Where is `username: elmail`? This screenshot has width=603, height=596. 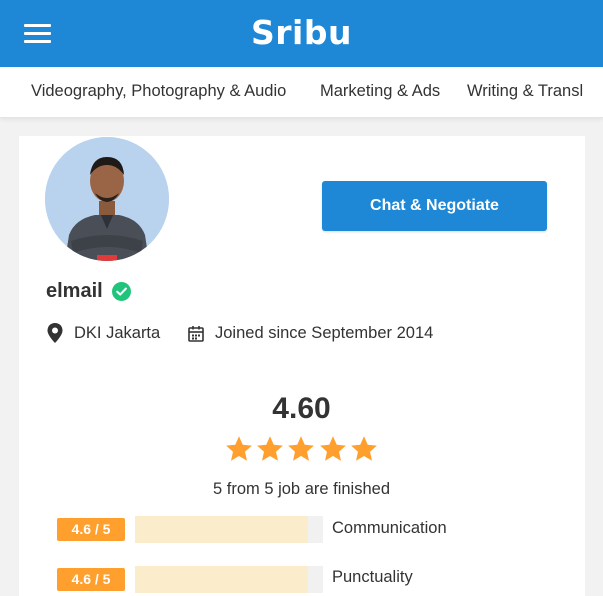
username: elmail is located at coordinates (74, 291).